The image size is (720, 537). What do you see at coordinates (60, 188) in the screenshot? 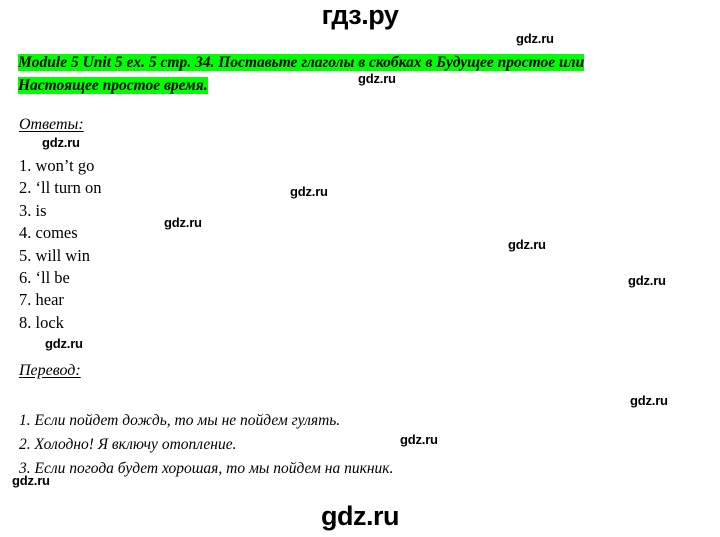
I see `answer-item: 2. ‘ll turn on` at bounding box center [60, 188].